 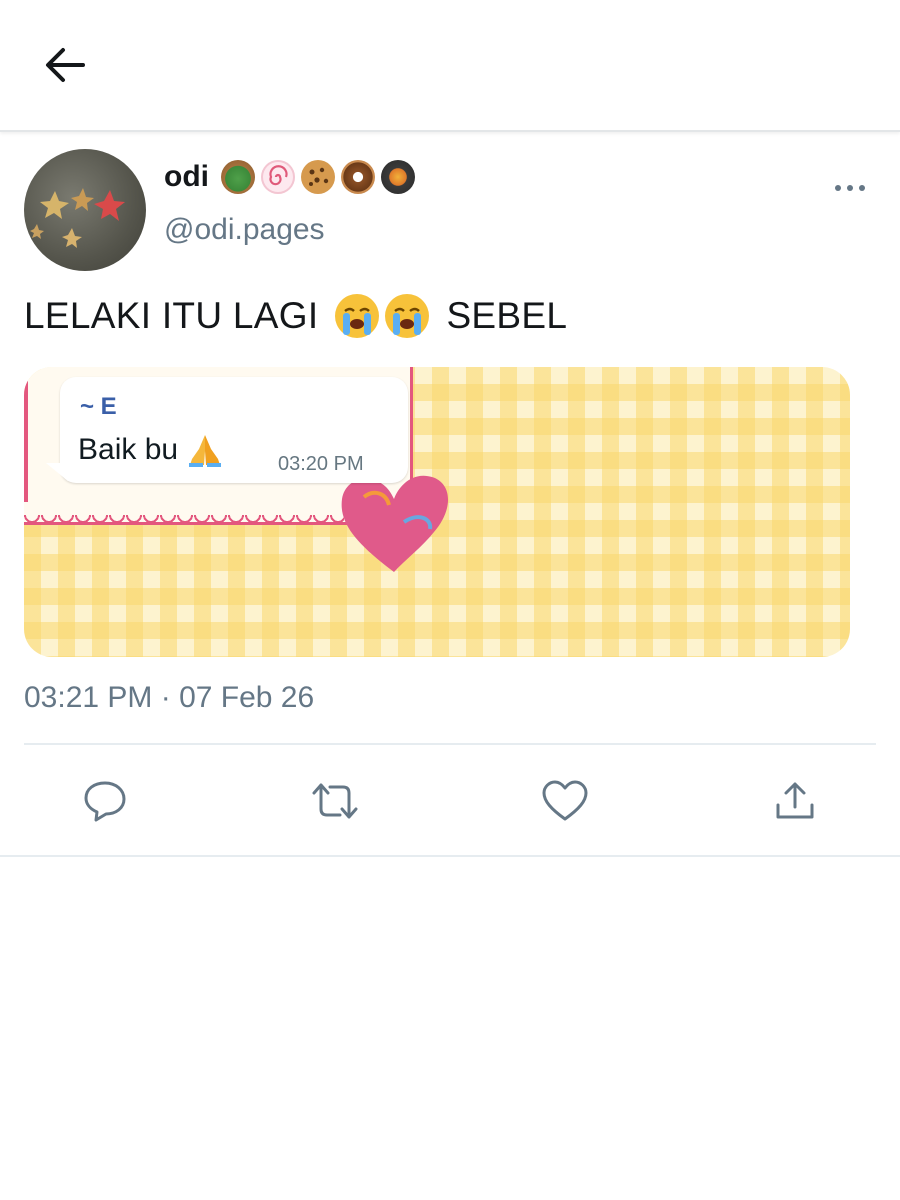 I want to click on arrow-left-icon, so click(x=65, y=65).